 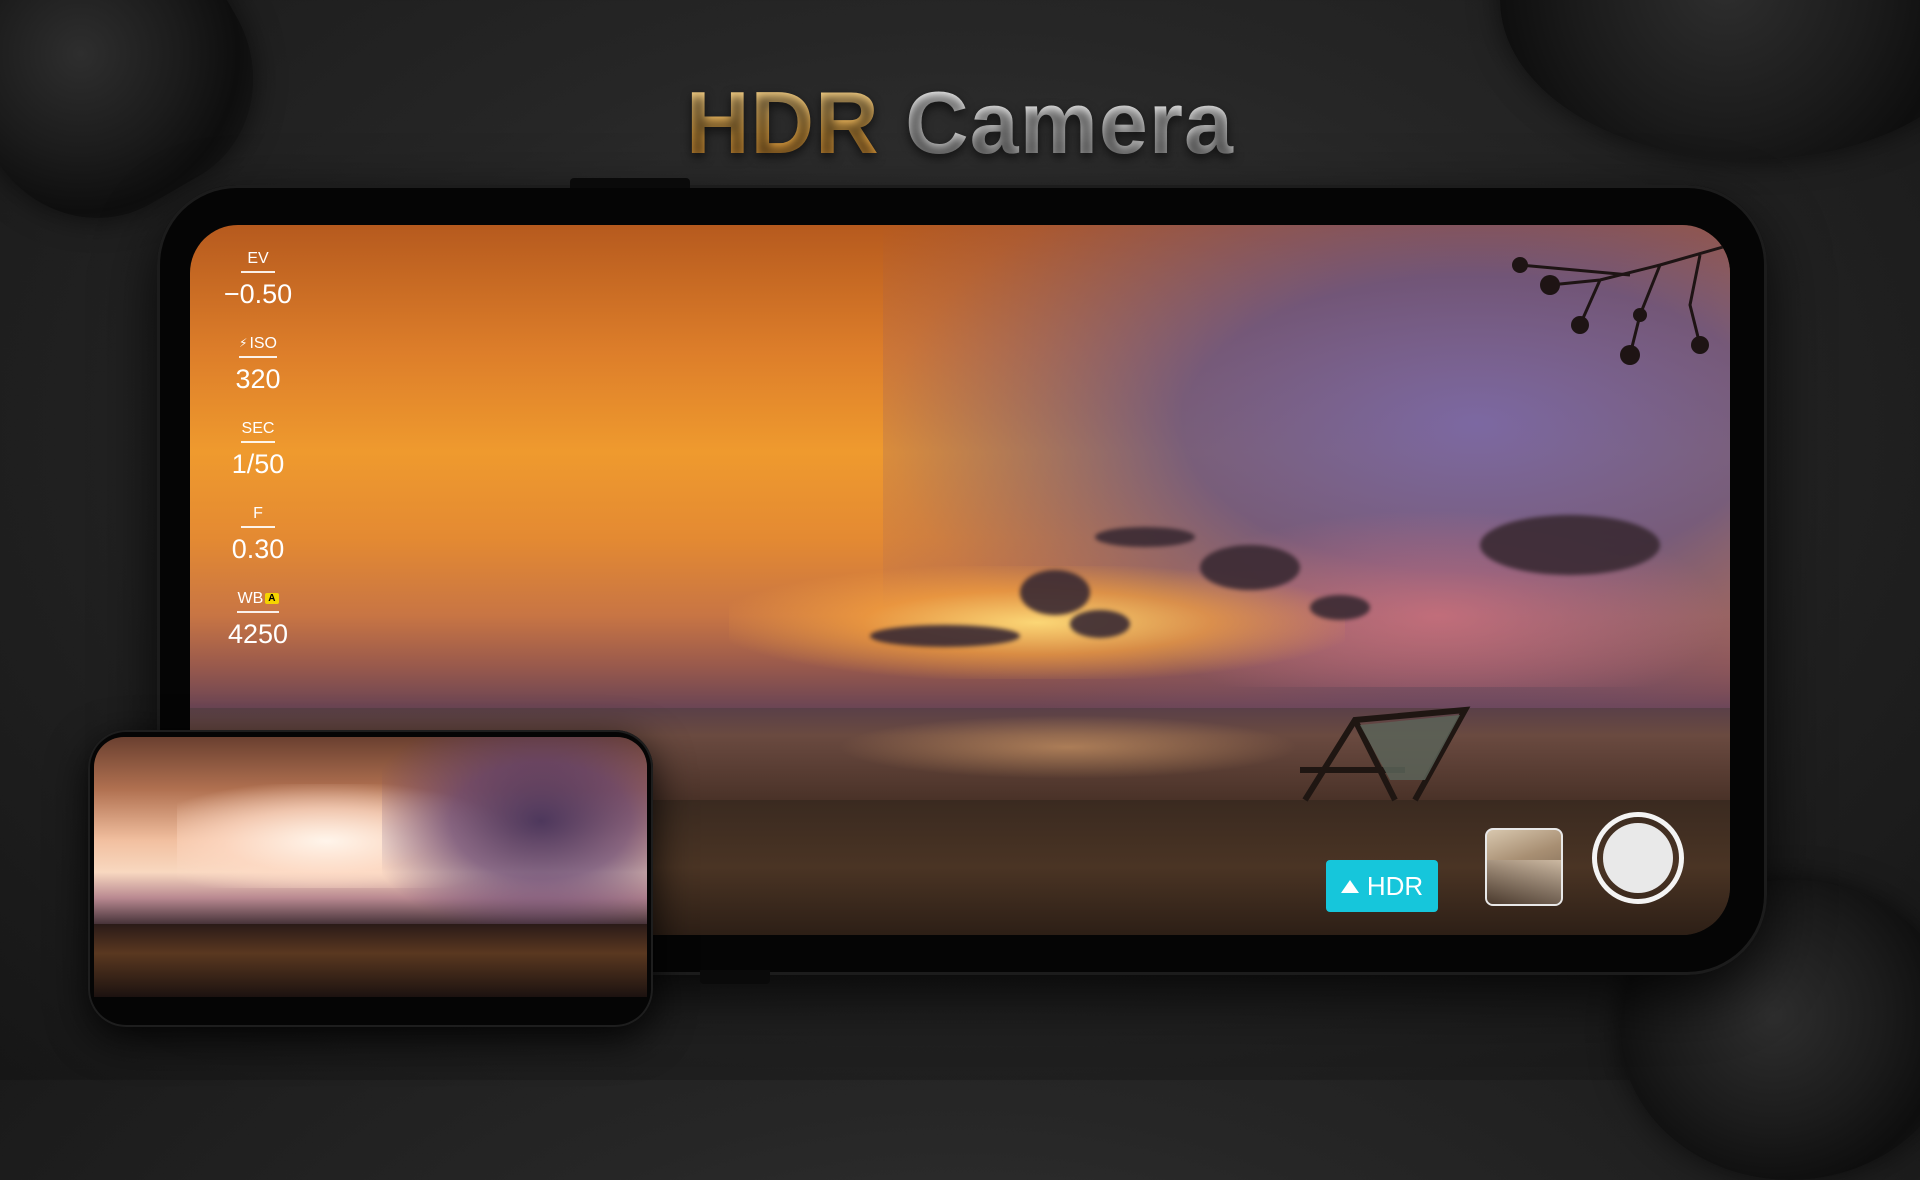 I want to click on param-wb: WB A 4250, so click(x=258, y=620).